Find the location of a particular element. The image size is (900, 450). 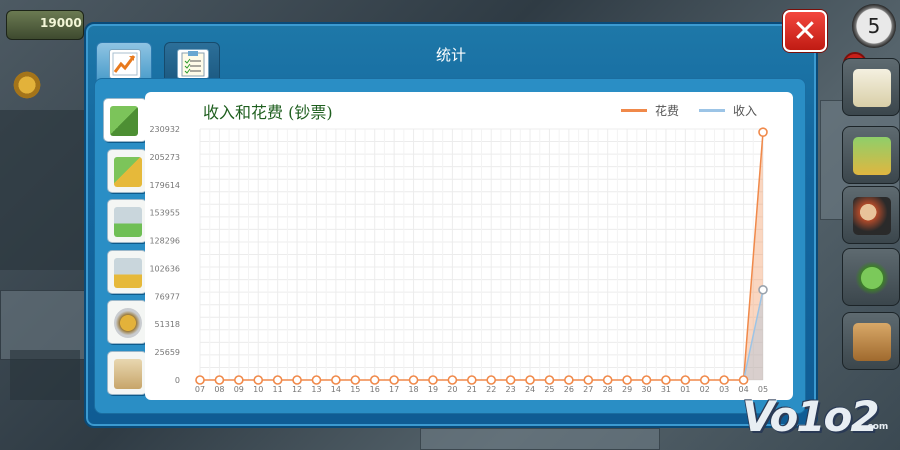

category-income-expense is located at coordinates (125, 120).